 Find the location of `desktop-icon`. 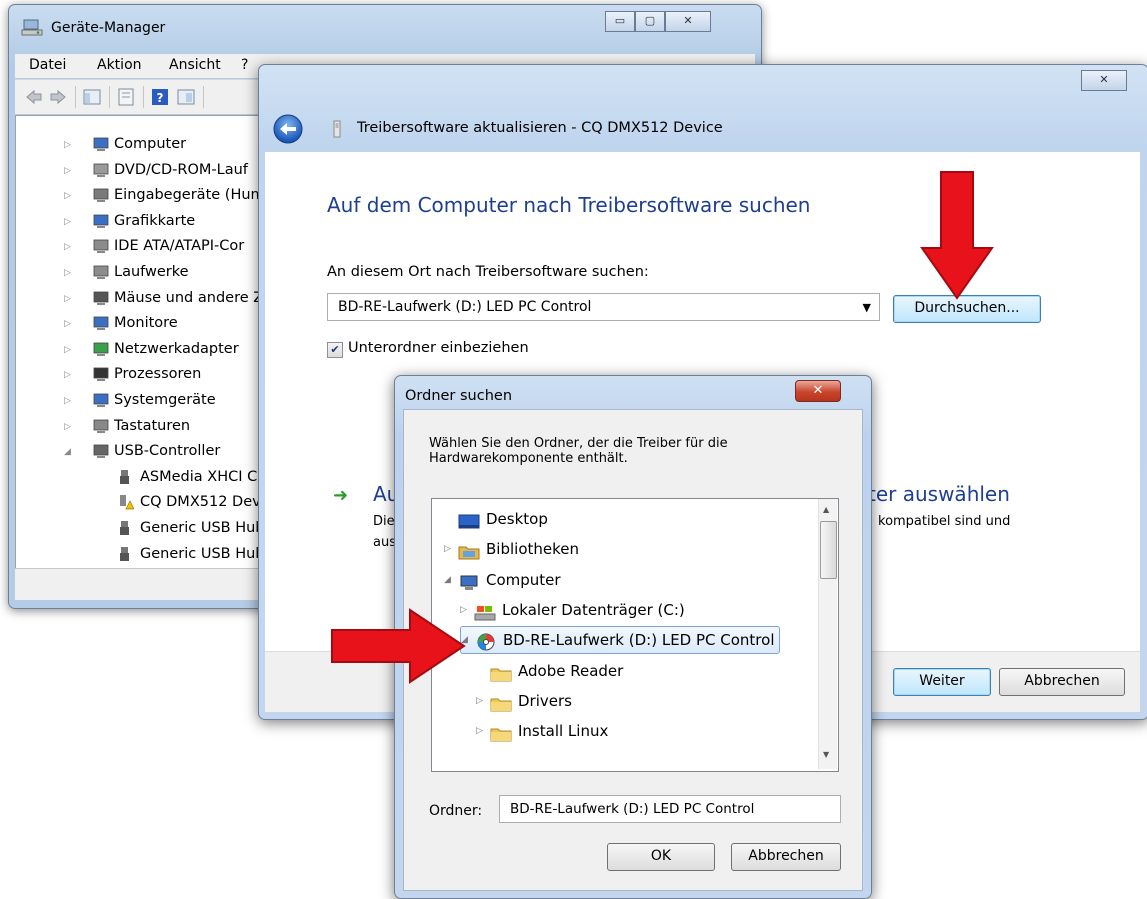

desktop-icon is located at coordinates (469, 520).